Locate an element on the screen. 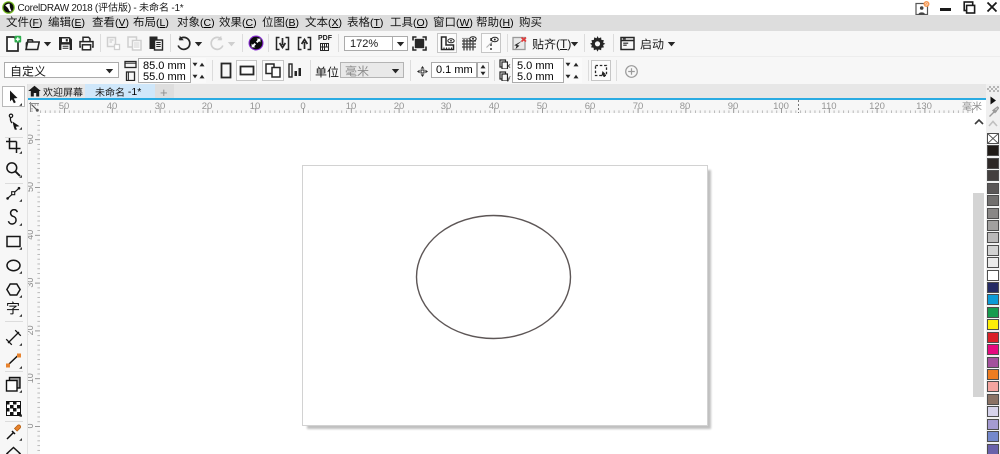  svg-text: 0 is located at coordinates (31, 425).